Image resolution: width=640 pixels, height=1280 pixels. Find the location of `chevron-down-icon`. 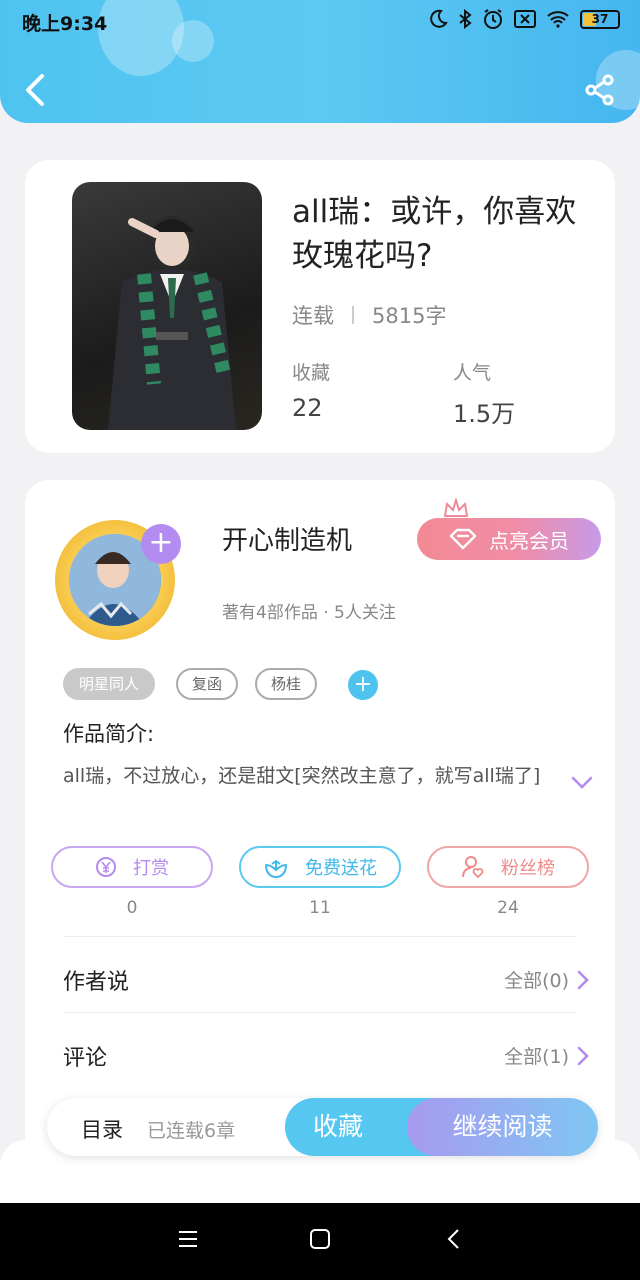

chevron-down-icon is located at coordinates (582, 783).